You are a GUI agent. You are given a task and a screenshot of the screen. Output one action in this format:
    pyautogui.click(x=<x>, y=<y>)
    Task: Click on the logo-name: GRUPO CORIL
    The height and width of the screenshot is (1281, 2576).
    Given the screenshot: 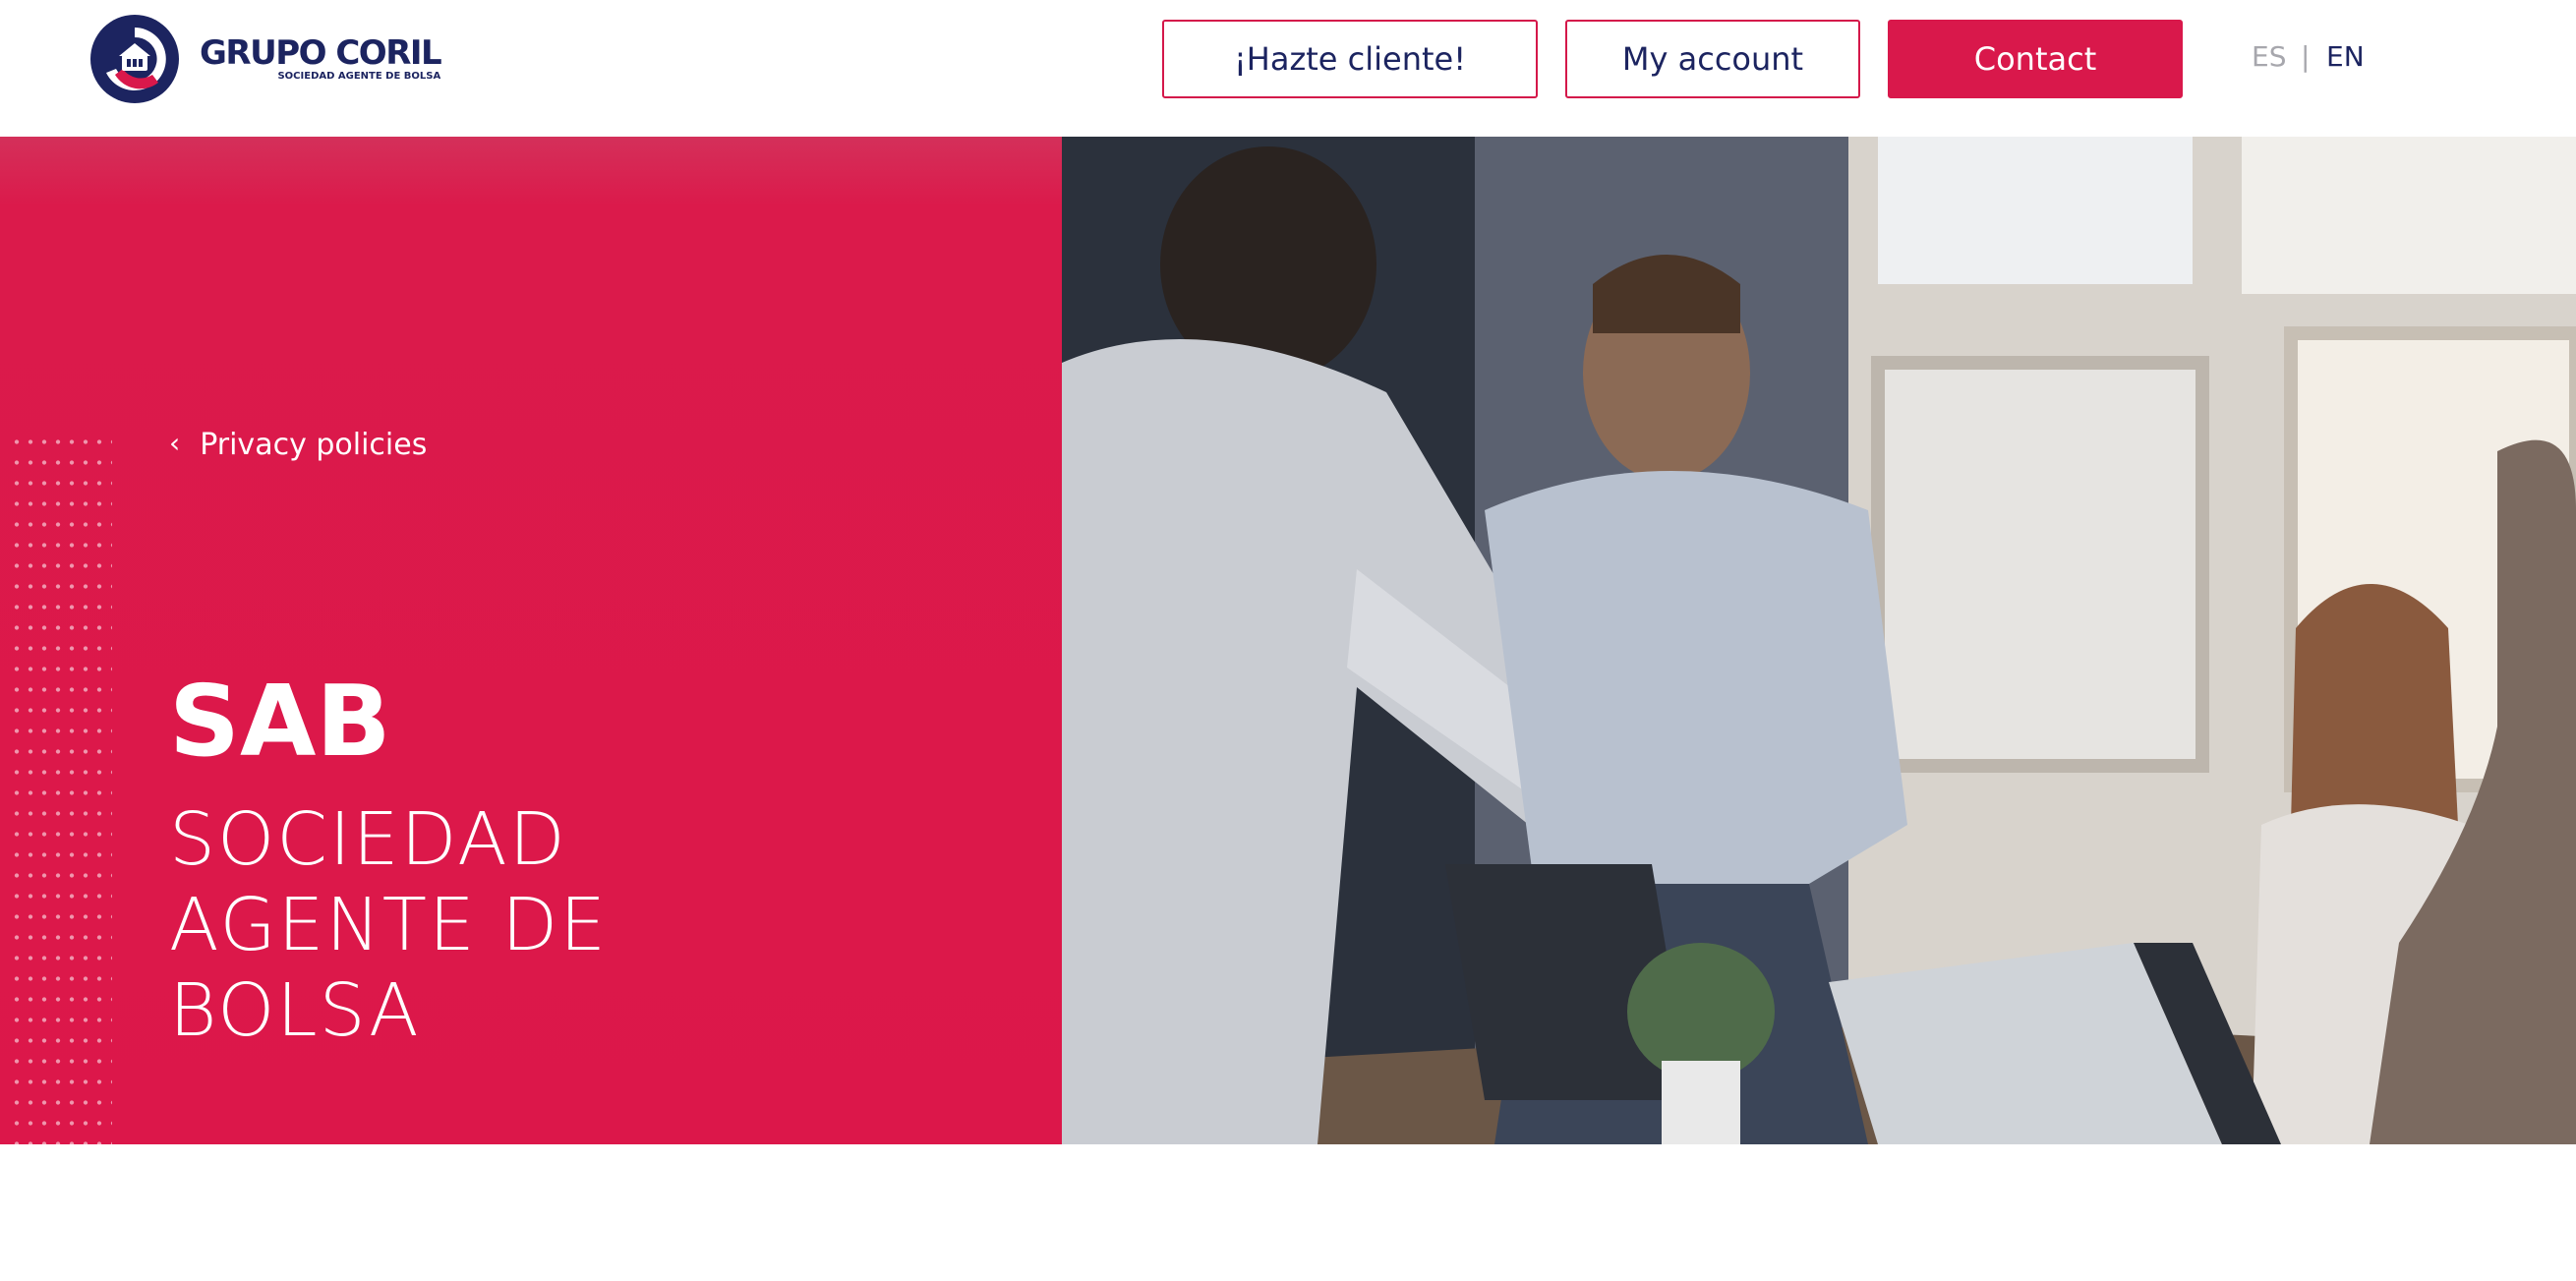 What is the action you would take?
    pyautogui.click(x=321, y=53)
    